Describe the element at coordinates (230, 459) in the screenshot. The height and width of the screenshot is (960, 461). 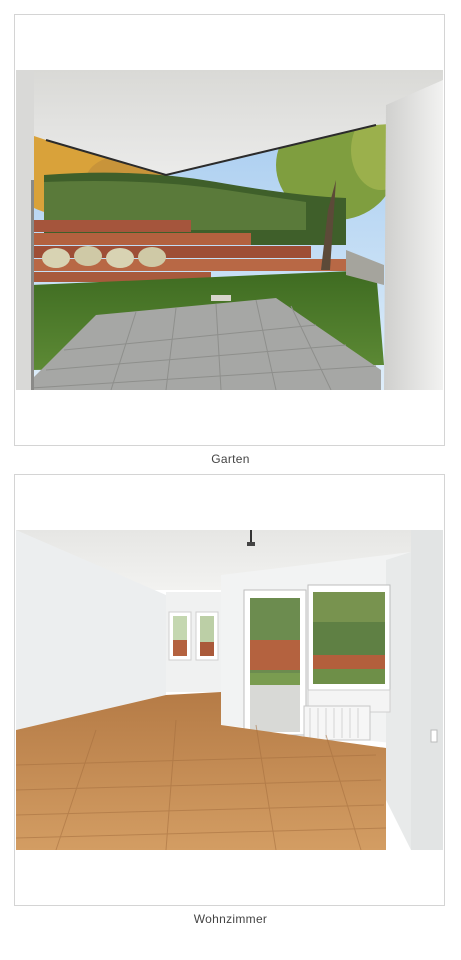
I see `caption-garden: Garten` at that location.